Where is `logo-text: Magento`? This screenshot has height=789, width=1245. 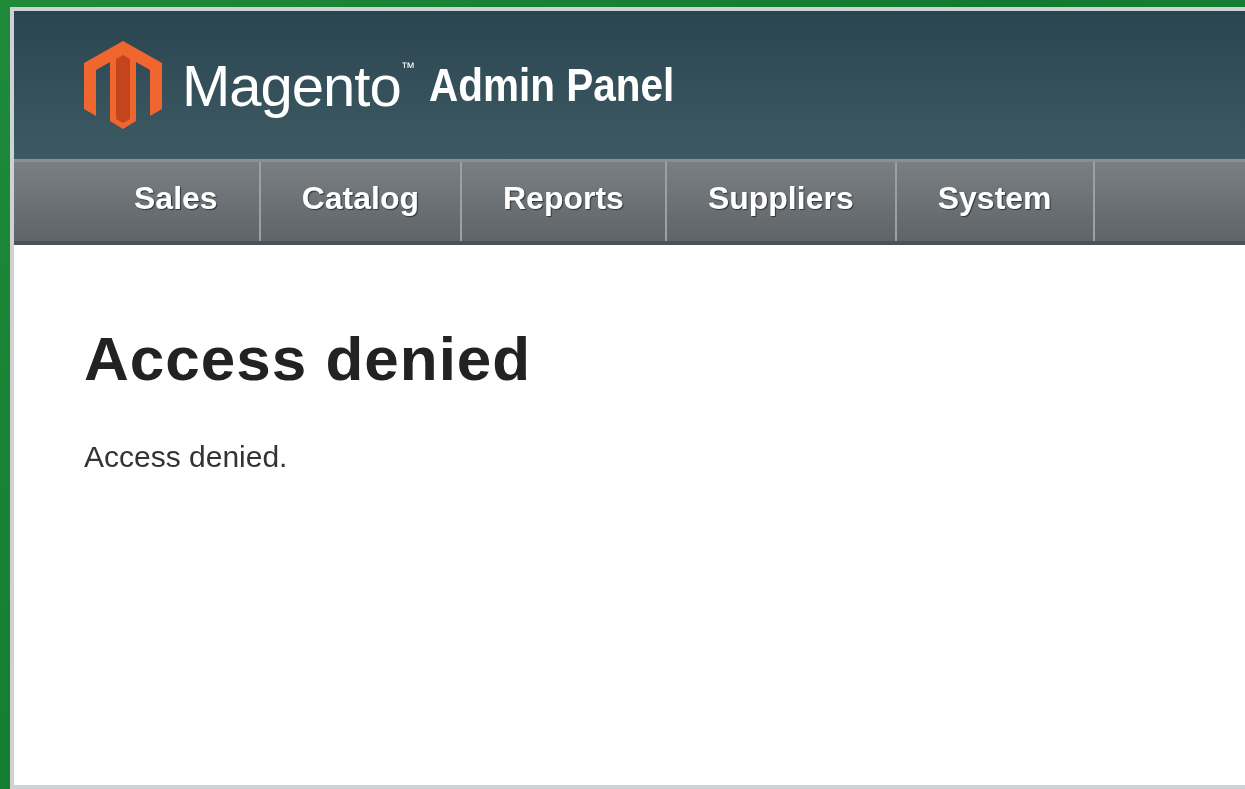
logo-text: Magento is located at coordinates (291, 85).